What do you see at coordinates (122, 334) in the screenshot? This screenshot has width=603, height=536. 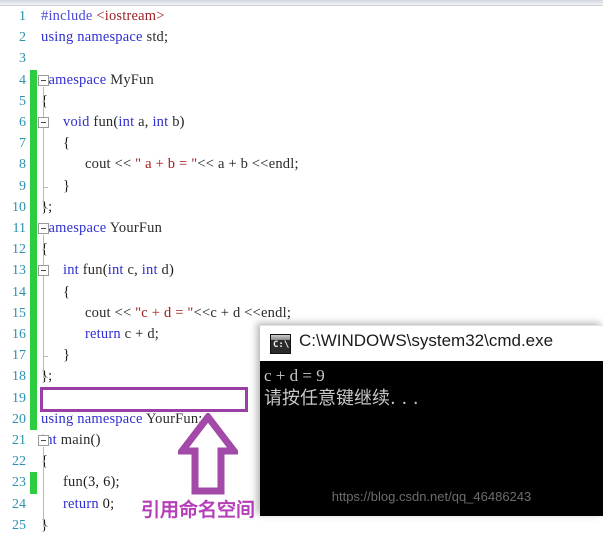 I see `code-text: return c + d;` at bounding box center [122, 334].